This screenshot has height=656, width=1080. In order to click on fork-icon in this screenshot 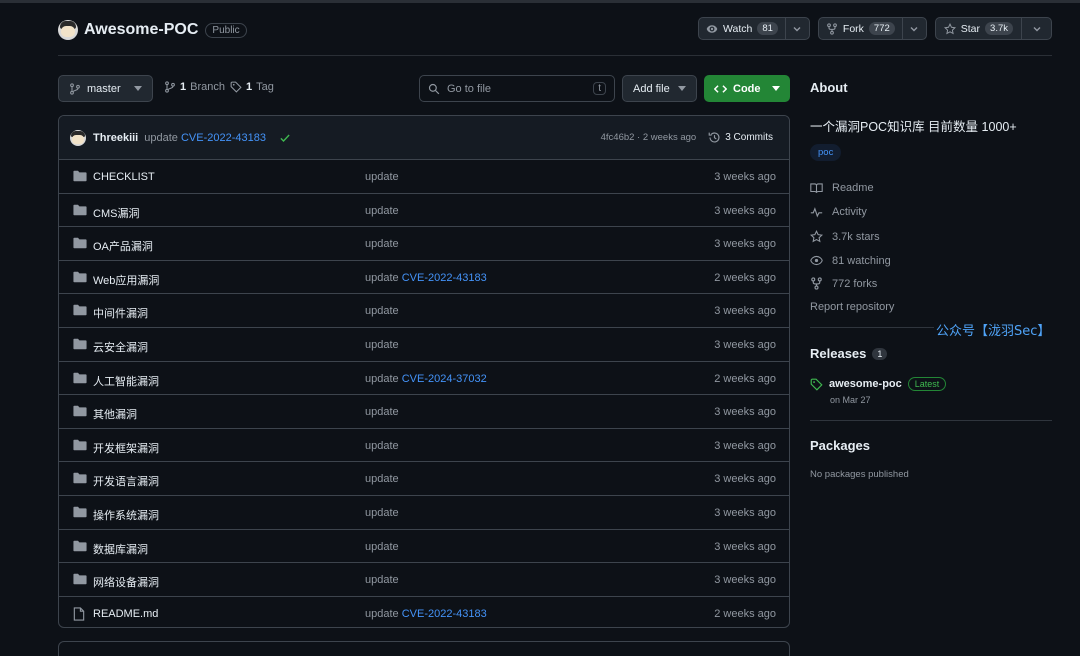, I will do `click(816, 283)`.